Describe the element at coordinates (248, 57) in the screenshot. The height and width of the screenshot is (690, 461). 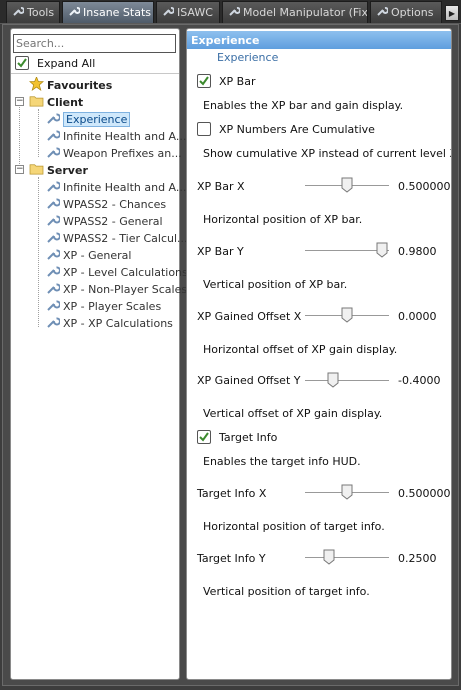
I see `panel-subheader: Experience` at that location.